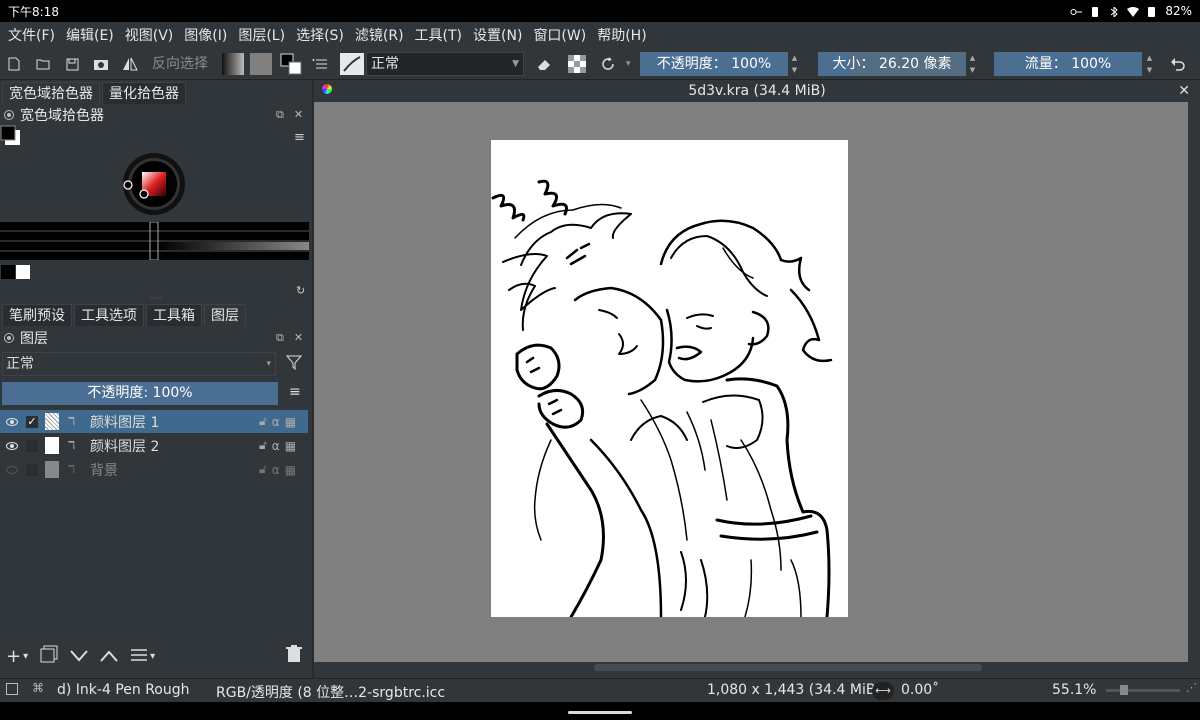 The image size is (1200, 720). What do you see at coordinates (26, 338) in the screenshot?
I see `layers-title-bar: 图层` at bounding box center [26, 338].